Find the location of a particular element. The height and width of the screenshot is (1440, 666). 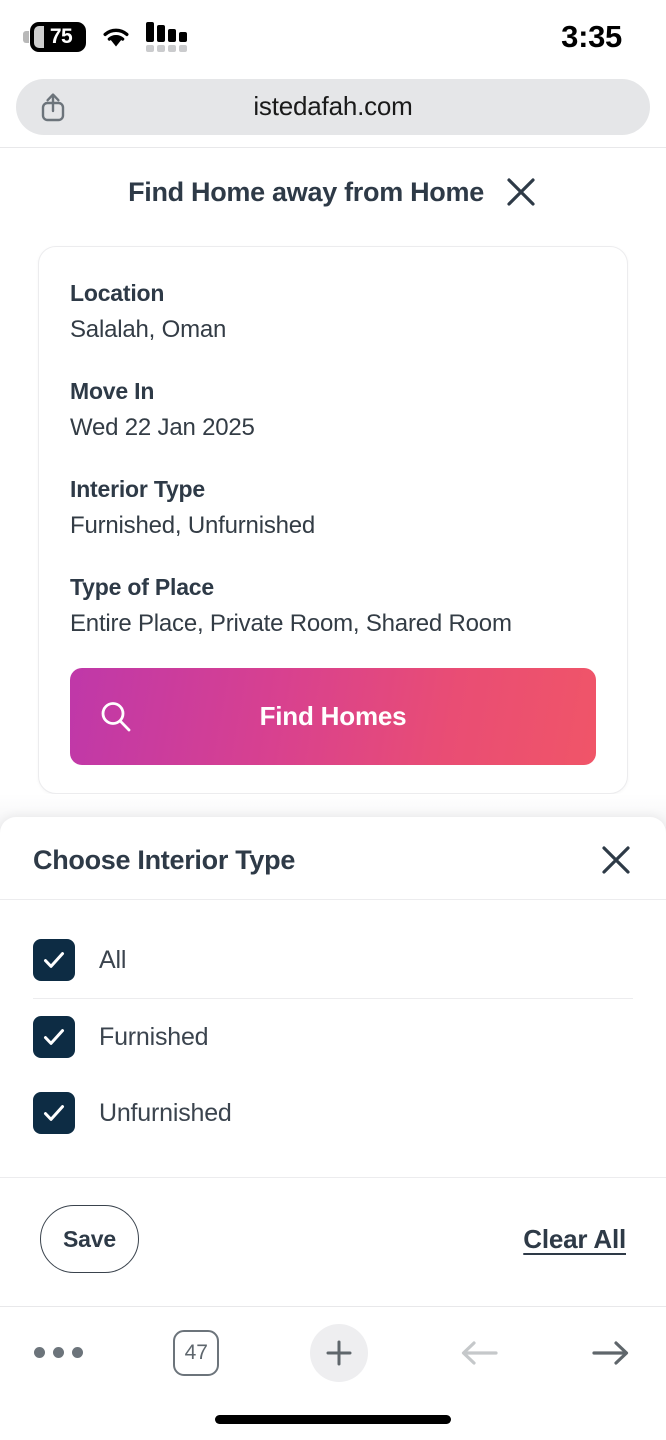

status-bar: 75 3:35 is located at coordinates (333, 37).